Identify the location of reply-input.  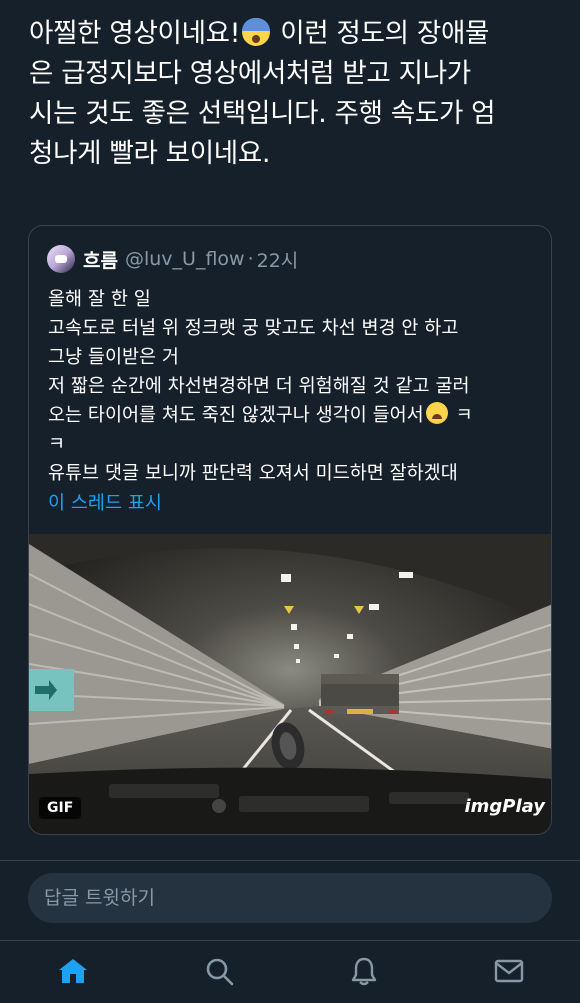
(290, 898).